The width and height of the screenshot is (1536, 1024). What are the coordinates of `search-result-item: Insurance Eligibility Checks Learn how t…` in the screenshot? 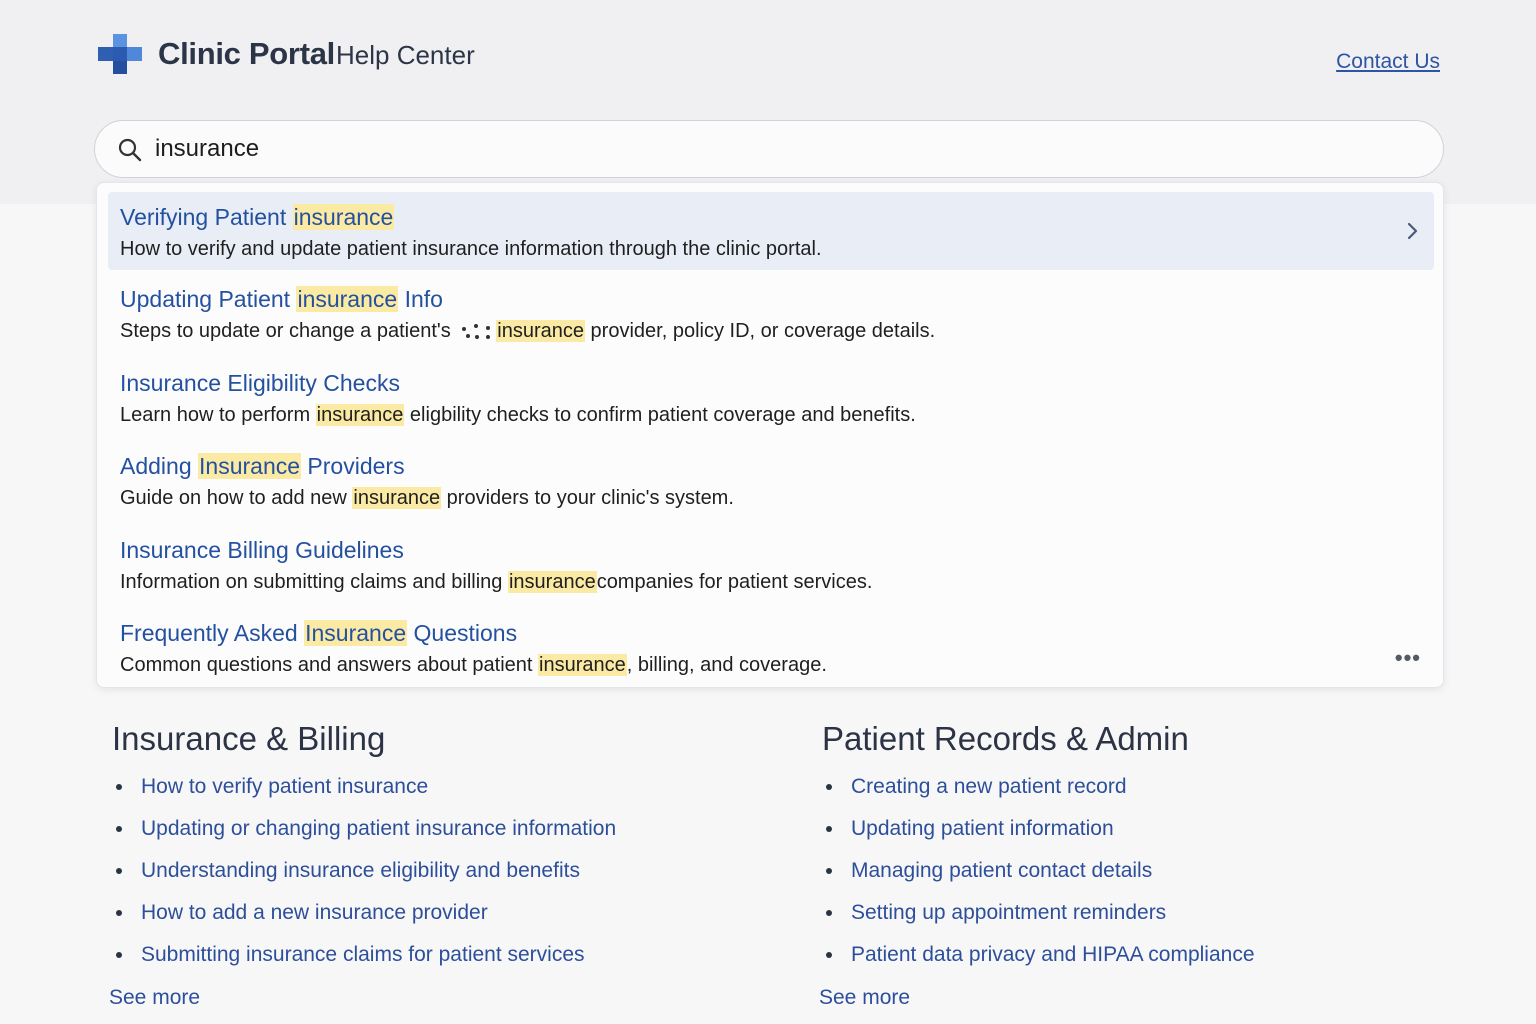 It's located at (771, 397).